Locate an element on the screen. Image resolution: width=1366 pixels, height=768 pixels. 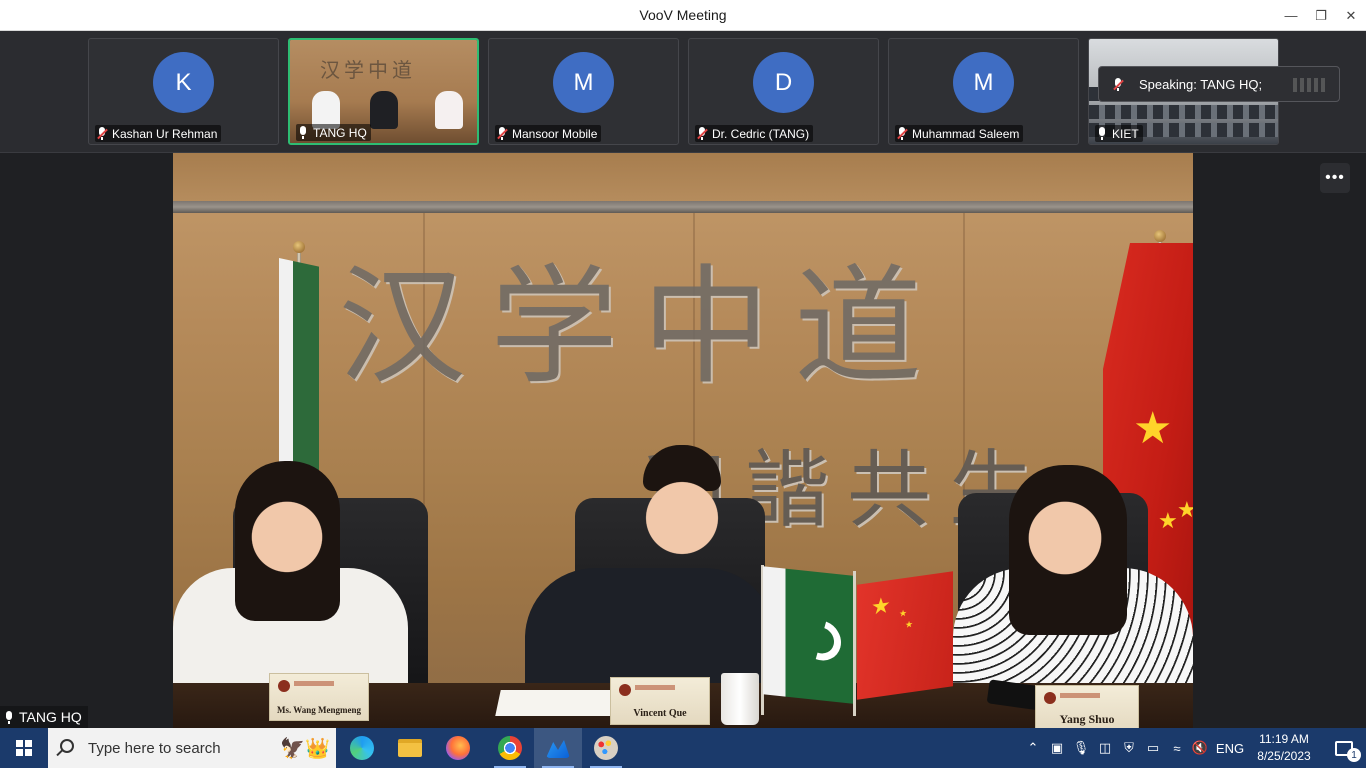
file-explorer-icon is located at coordinates (410, 748).